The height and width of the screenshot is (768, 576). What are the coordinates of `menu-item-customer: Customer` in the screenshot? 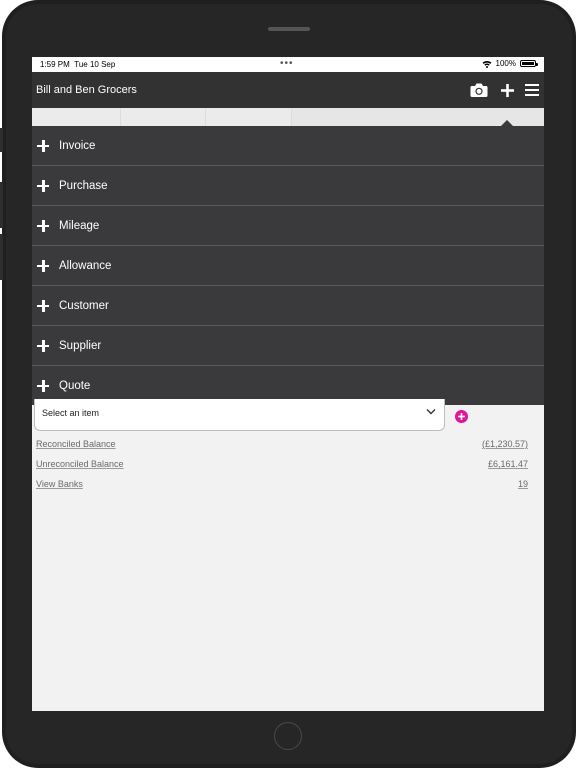 It's located at (288, 306).